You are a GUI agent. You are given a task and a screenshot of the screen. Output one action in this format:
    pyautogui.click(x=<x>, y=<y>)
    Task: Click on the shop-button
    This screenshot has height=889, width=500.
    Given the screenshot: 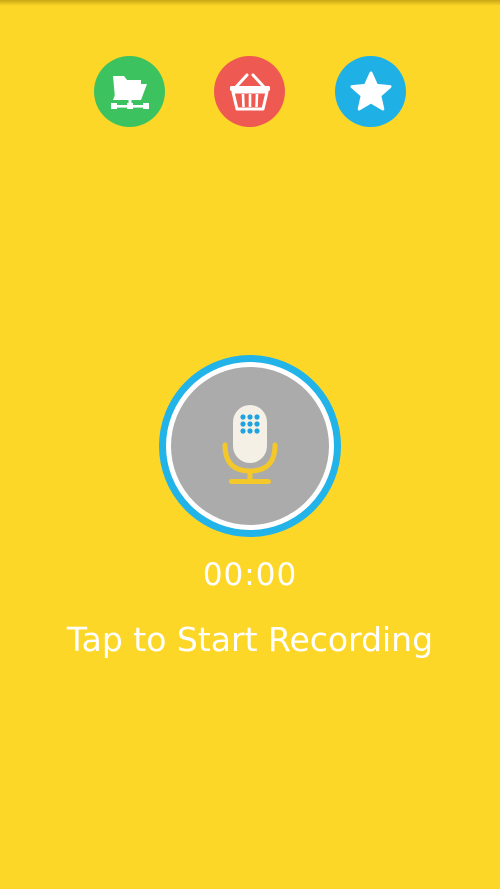 What is the action you would take?
    pyautogui.click(x=249, y=91)
    